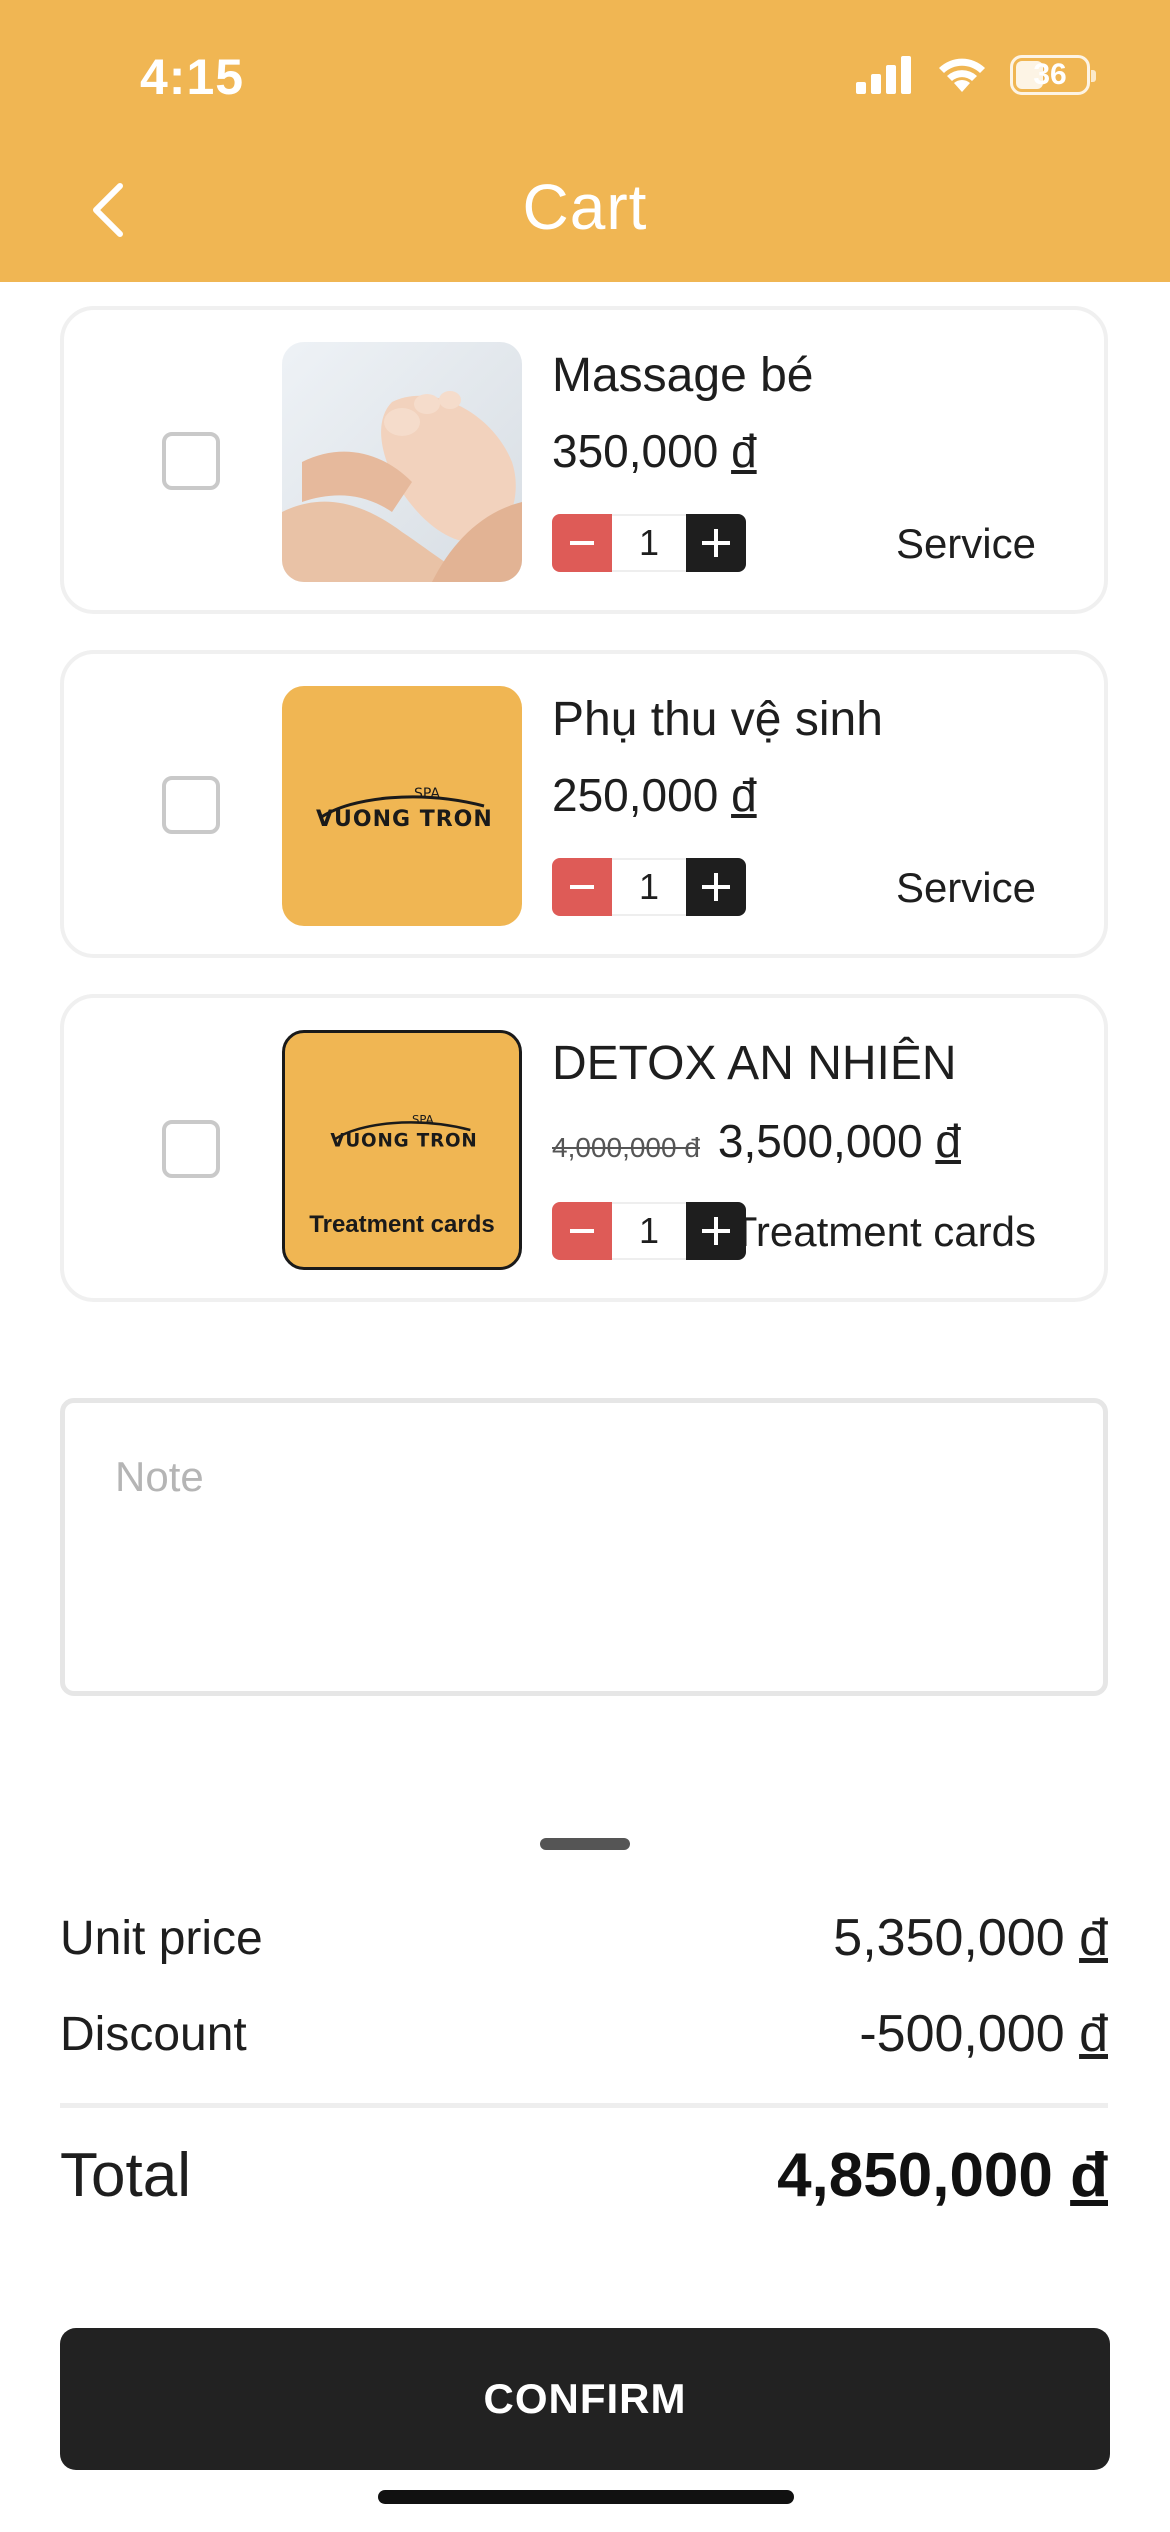  I want to click on summary-divider, so click(584, 2105).